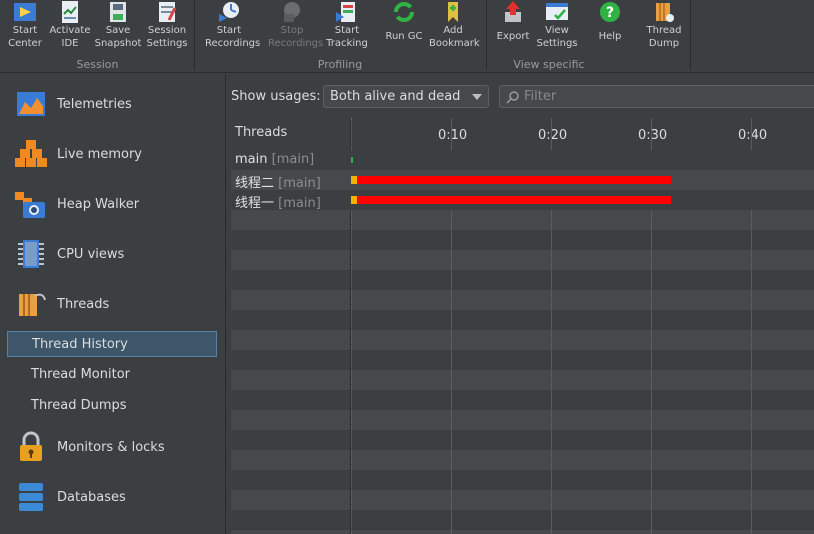 The image size is (814, 534). I want to click on session-group-label: Session, so click(97, 64).